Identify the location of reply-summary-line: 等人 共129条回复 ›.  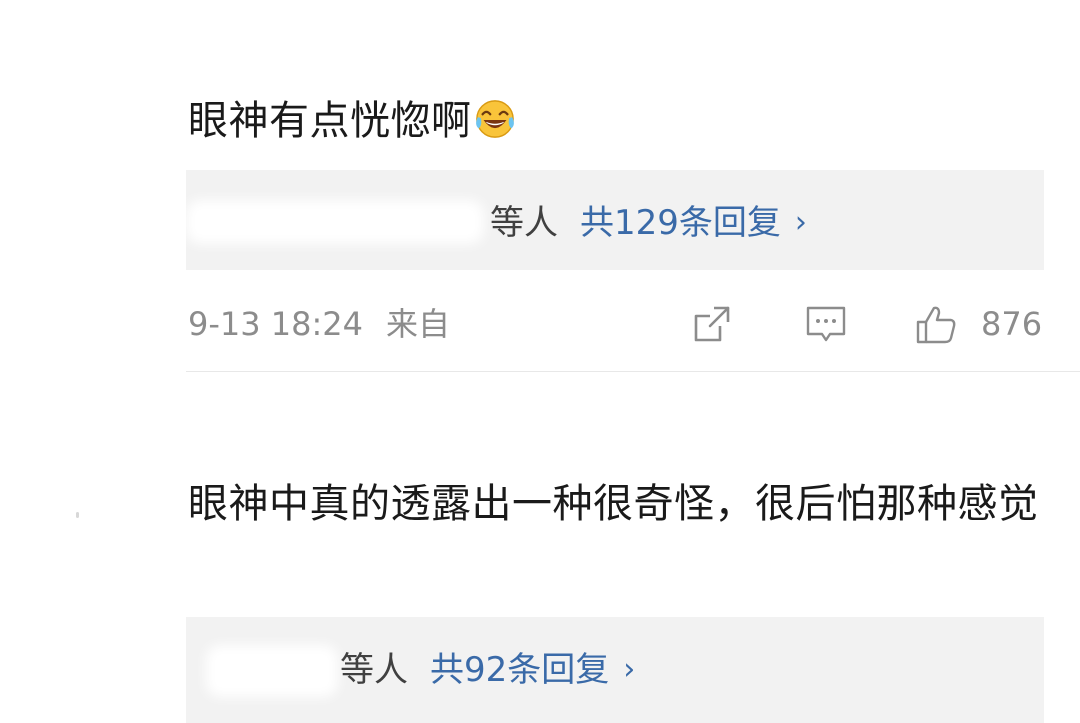
(648, 223).